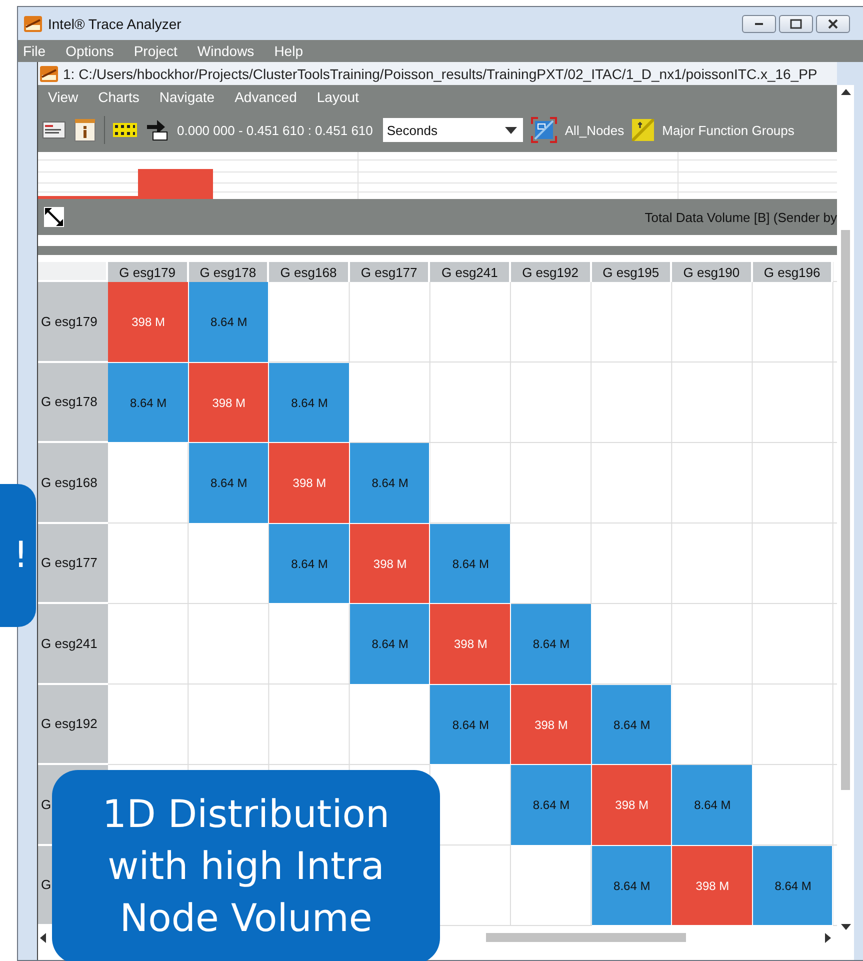  Describe the element at coordinates (246, 865) in the screenshot. I see `annotation-tooltip: 1D Distribution with high Intra Node Volume` at that location.